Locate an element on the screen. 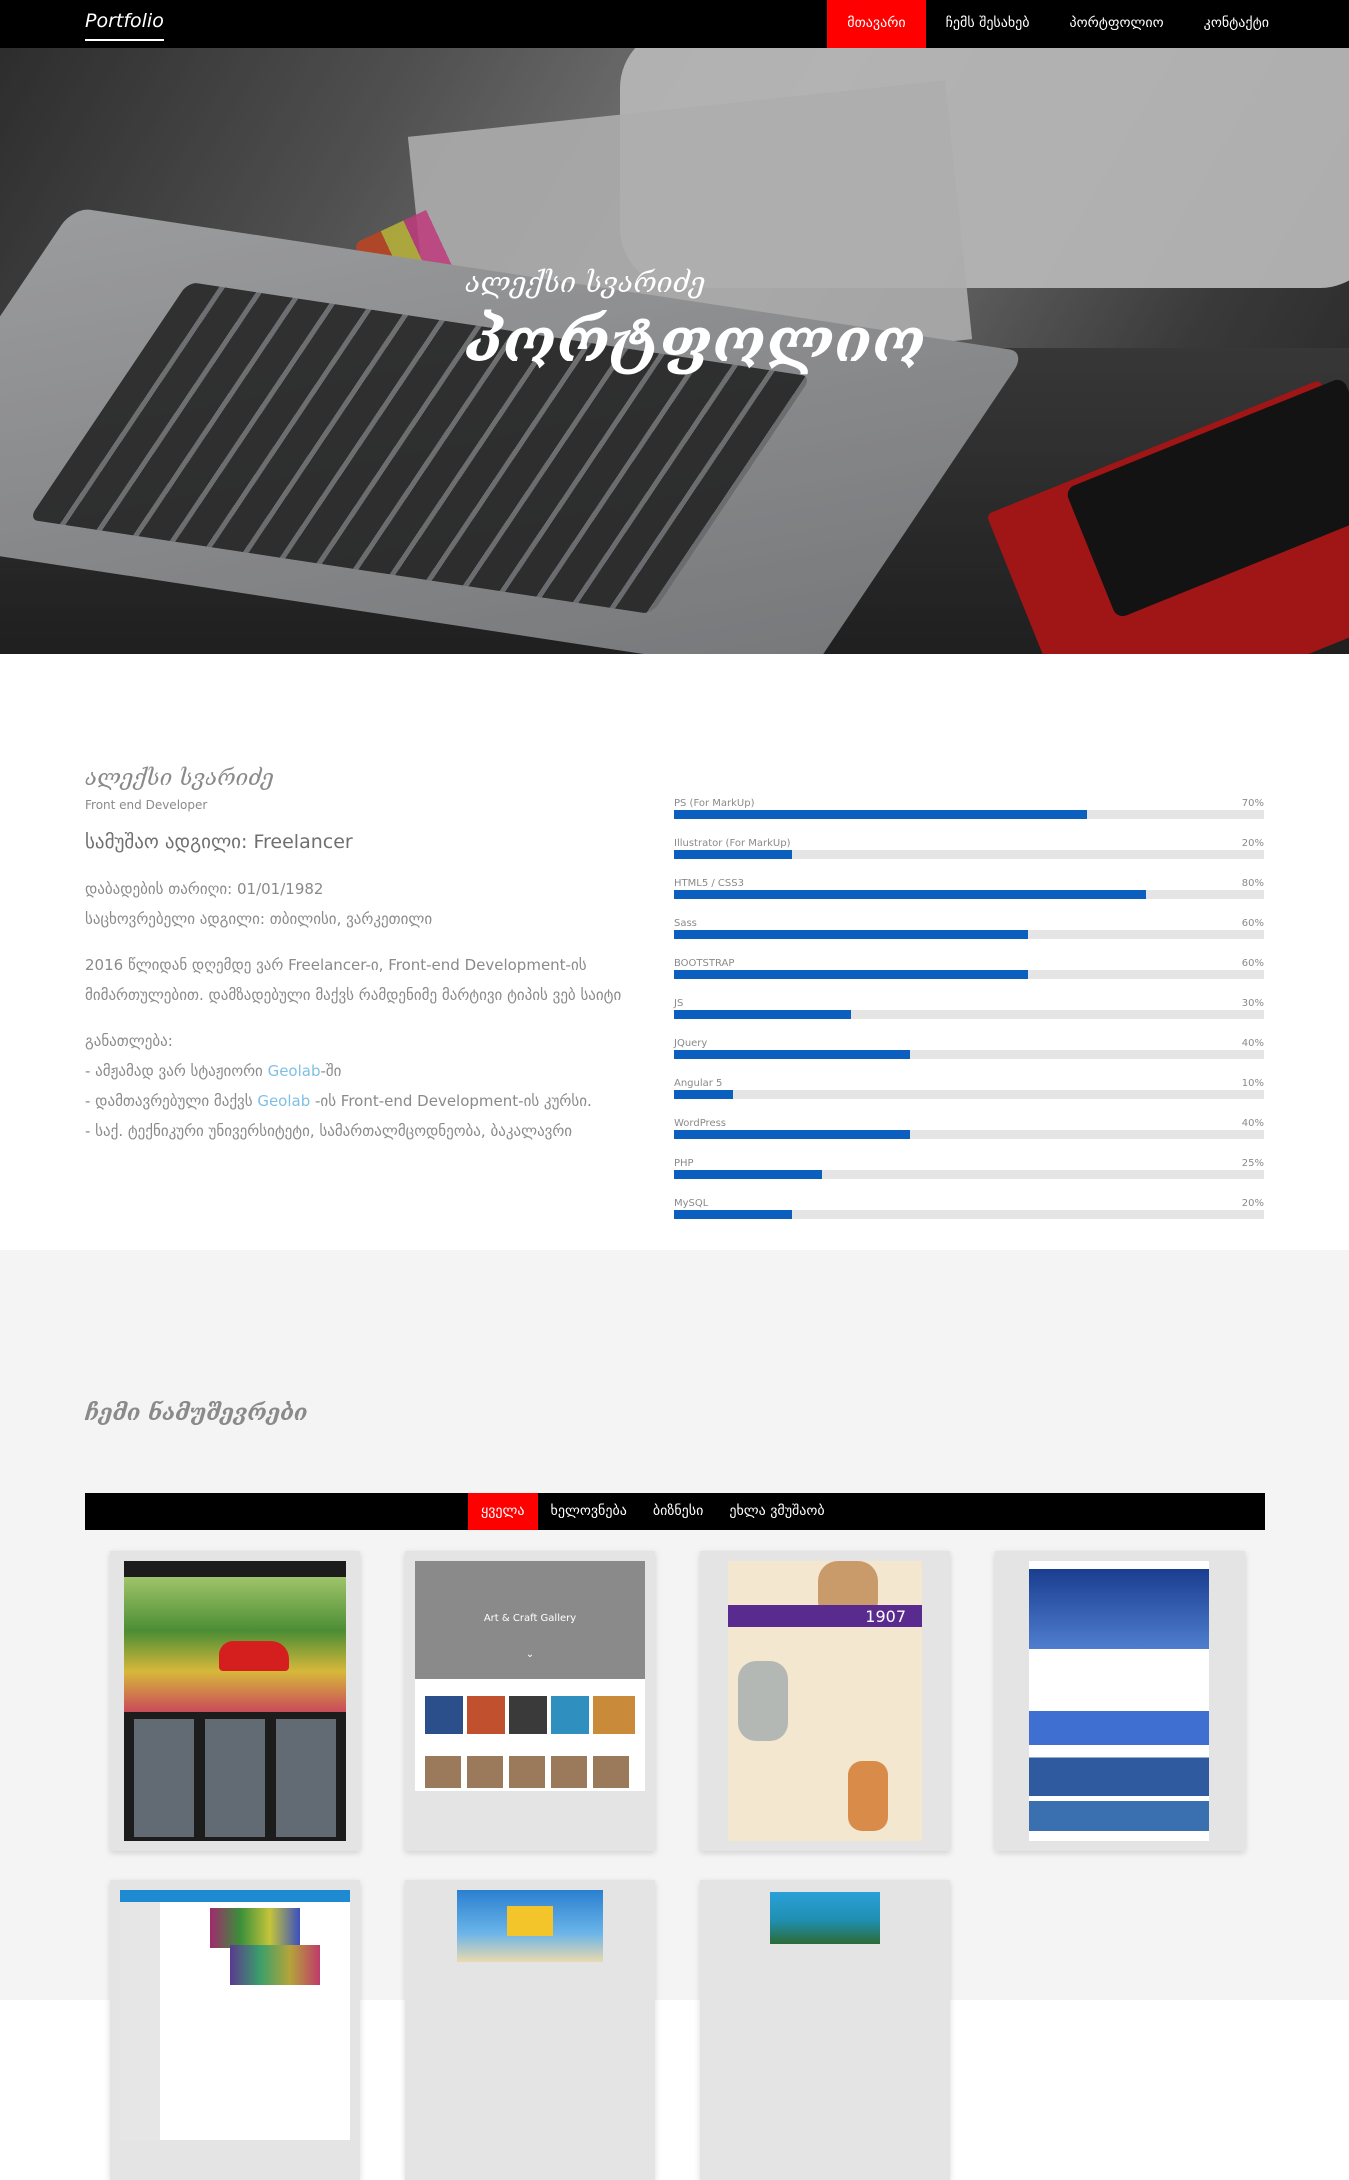 This screenshot has width=1349, height=2180. boat-thumbnail is located at coordinates (825, 1918).